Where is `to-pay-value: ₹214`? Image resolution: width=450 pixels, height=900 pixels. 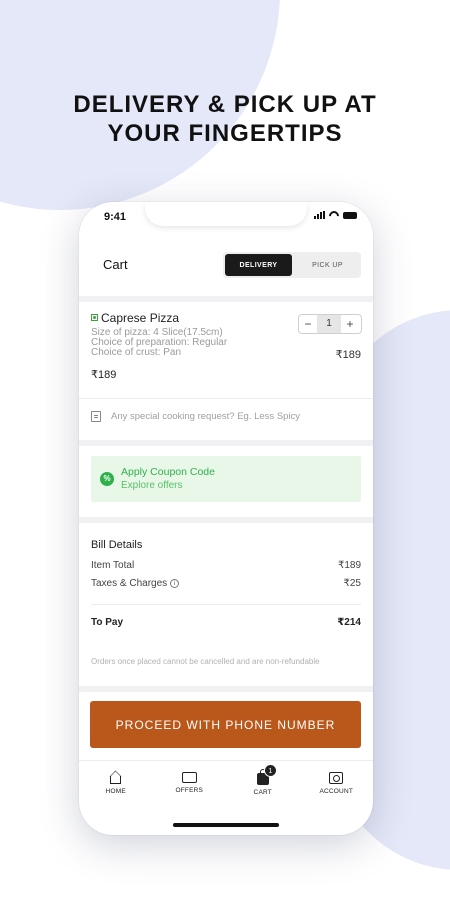
to-pay-value: ₹214 is located at coordinates (349, 622).